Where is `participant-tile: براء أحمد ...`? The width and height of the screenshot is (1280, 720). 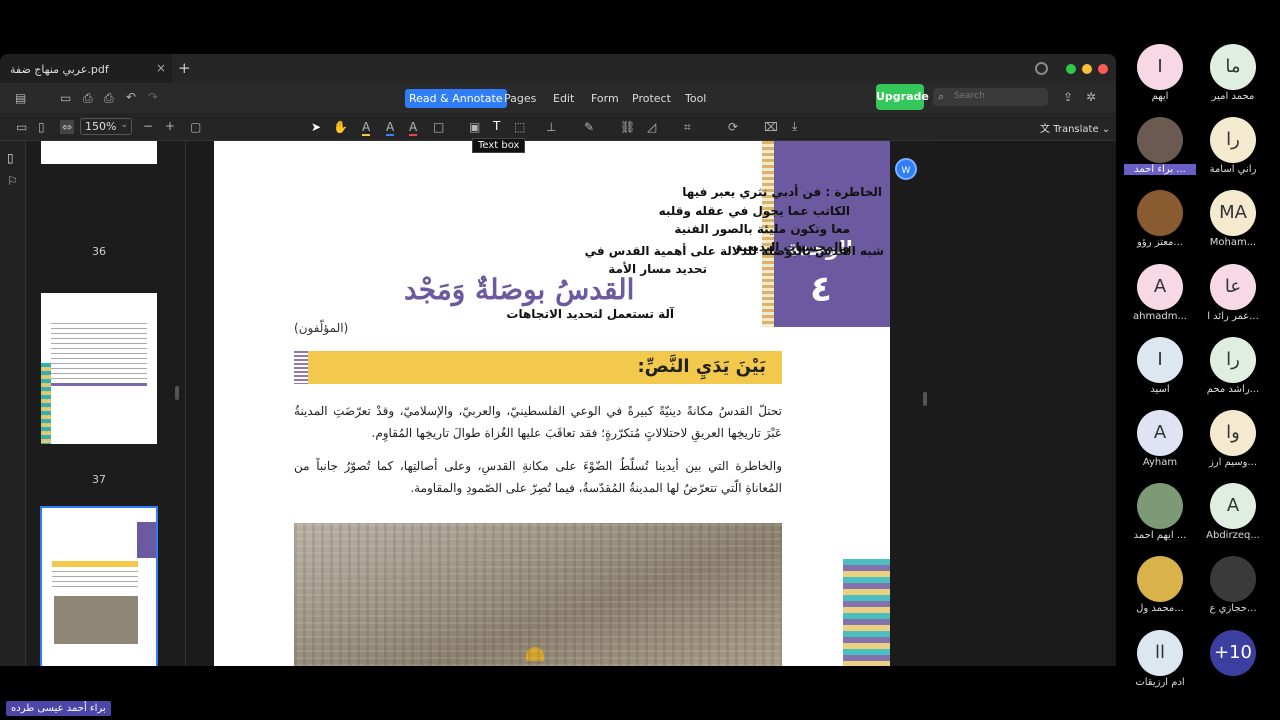
participant-tile: براء أحمد ... is located at coordinates (1160, 153).